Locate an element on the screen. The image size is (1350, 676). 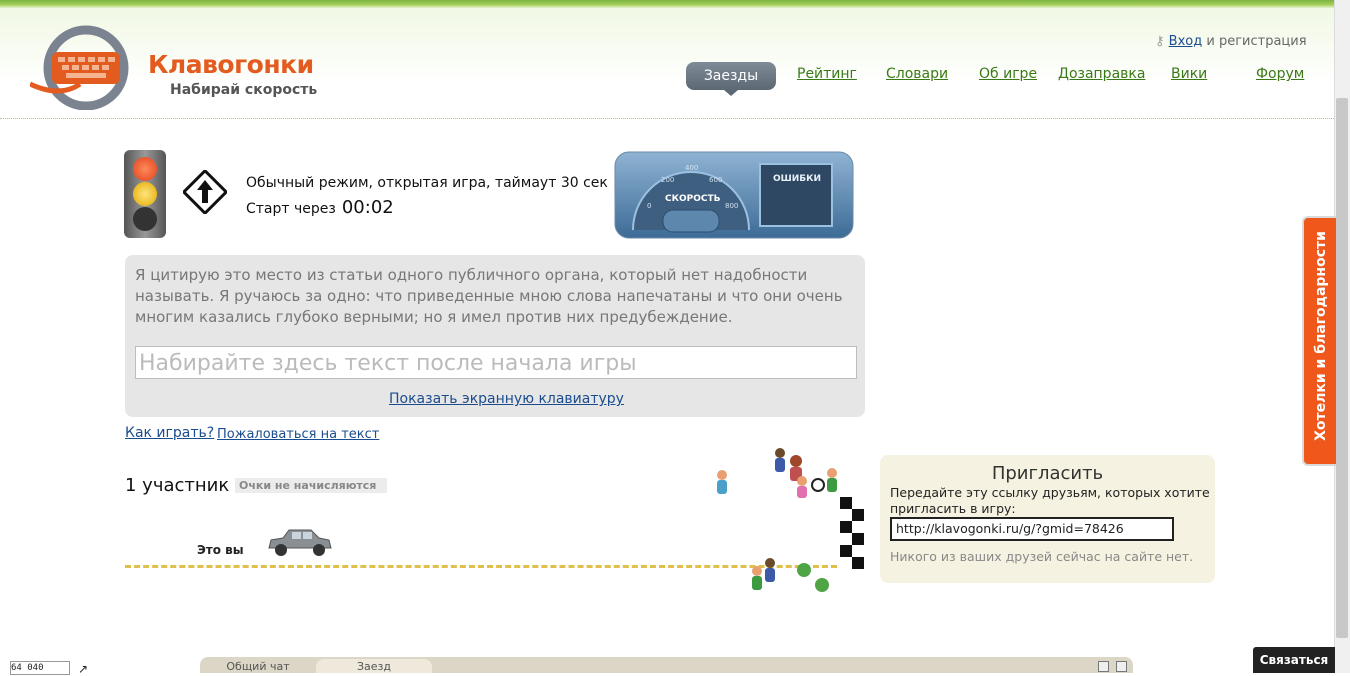
feedback-side-tab-label: Хотелки и благодарности is located at coordinates (1321, 336).